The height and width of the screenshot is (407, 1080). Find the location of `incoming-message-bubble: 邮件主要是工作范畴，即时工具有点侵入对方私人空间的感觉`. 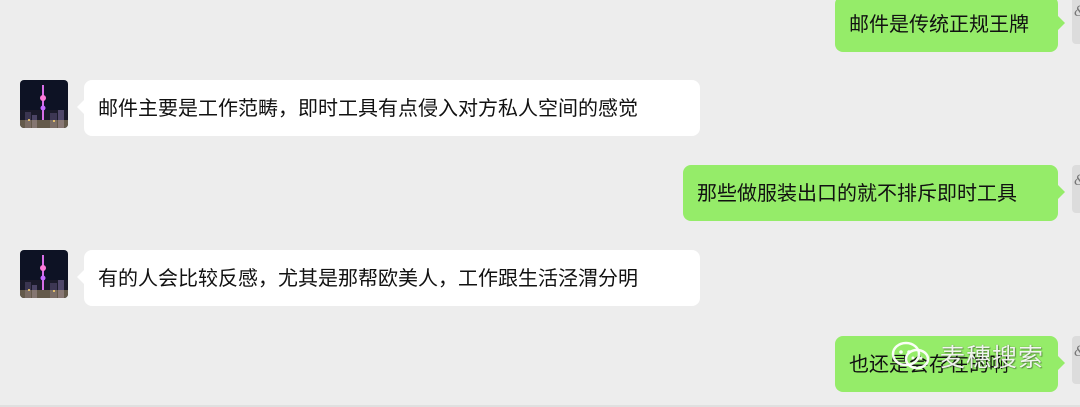

incoming-message-bubble: 邮件主要是工作范畴，即时工具有点侵入对方私人空间的感觉 is located at coordinates (388, 108).